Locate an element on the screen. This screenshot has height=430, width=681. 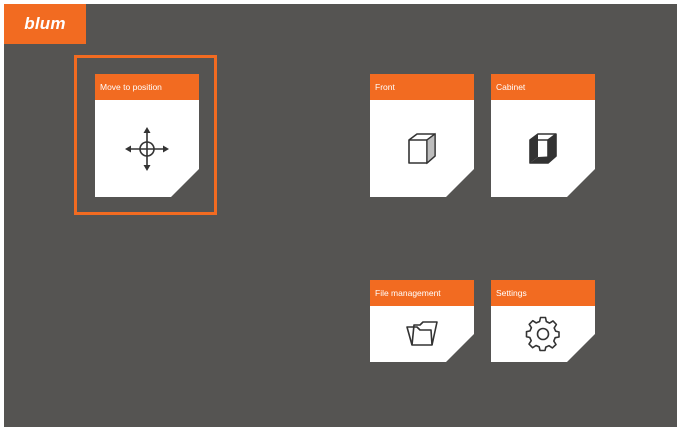
move-arrows-icon is located at coordinates (147, 149).